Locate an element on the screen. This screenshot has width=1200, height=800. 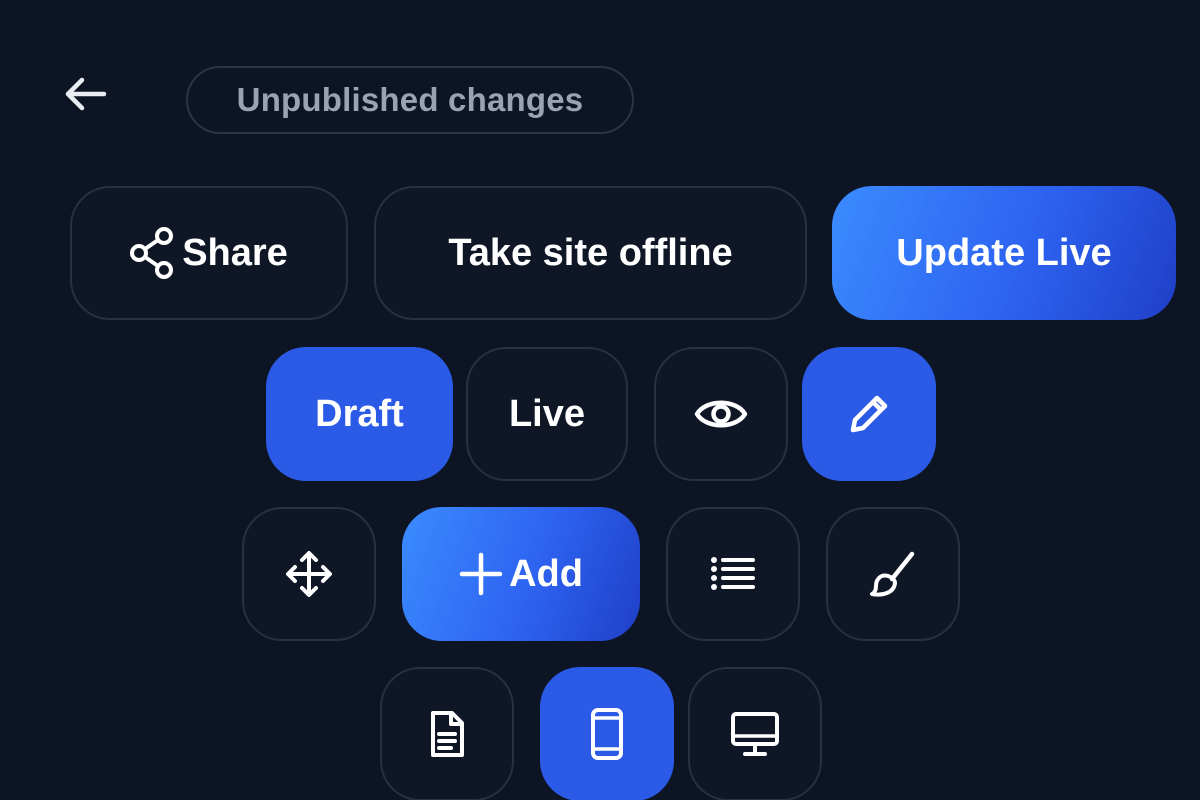
share-button: Share is located at coordinates (209, 253).